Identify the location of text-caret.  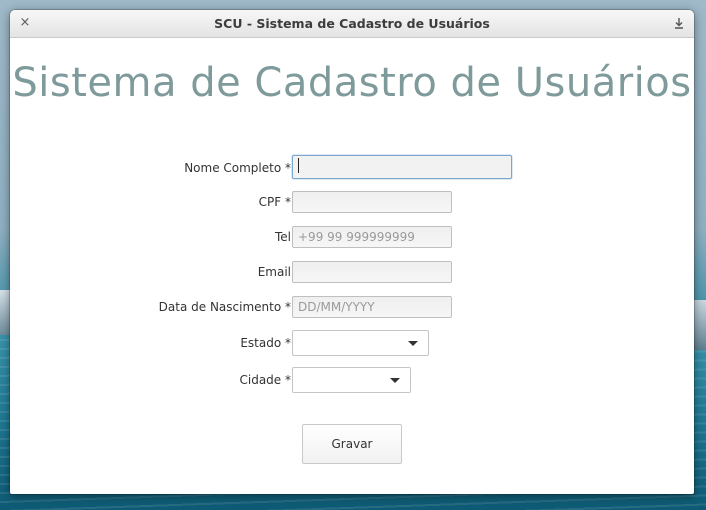
(298, 165).